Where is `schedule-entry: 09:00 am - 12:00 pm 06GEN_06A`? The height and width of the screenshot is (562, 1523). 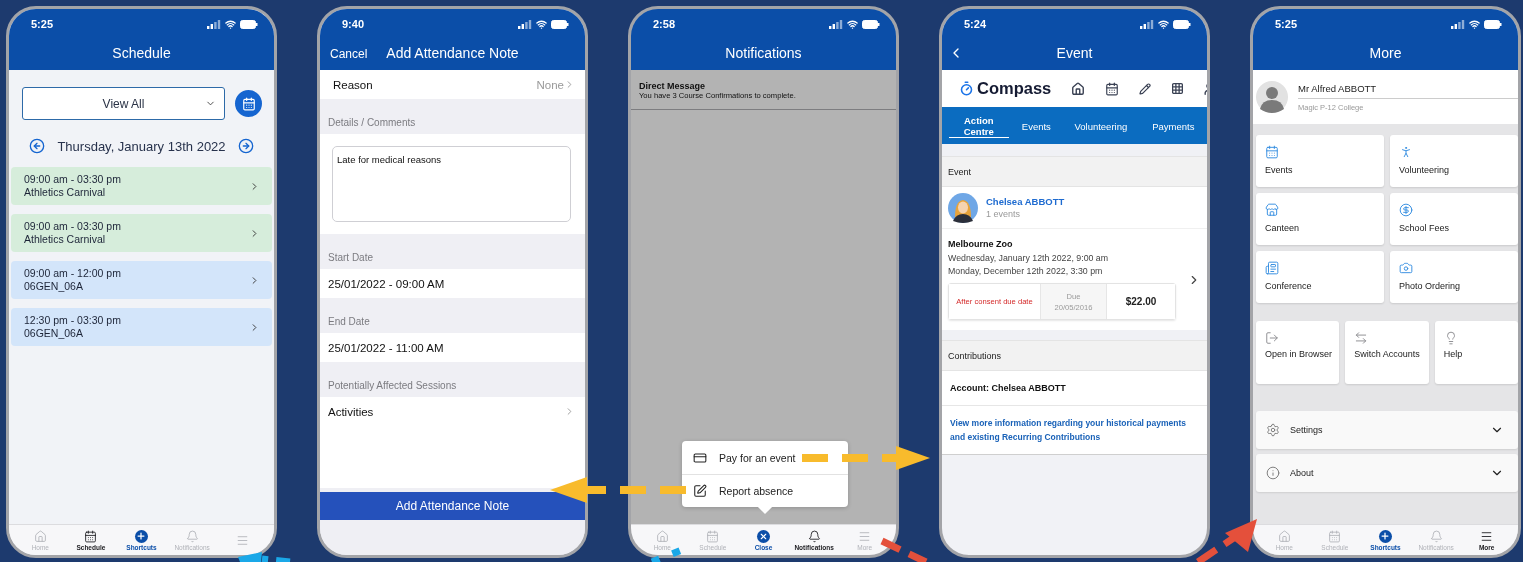 schedule-entry: 09:00 am - 12:00 pm 06GEN_06A is located at coordinates (141, 280).